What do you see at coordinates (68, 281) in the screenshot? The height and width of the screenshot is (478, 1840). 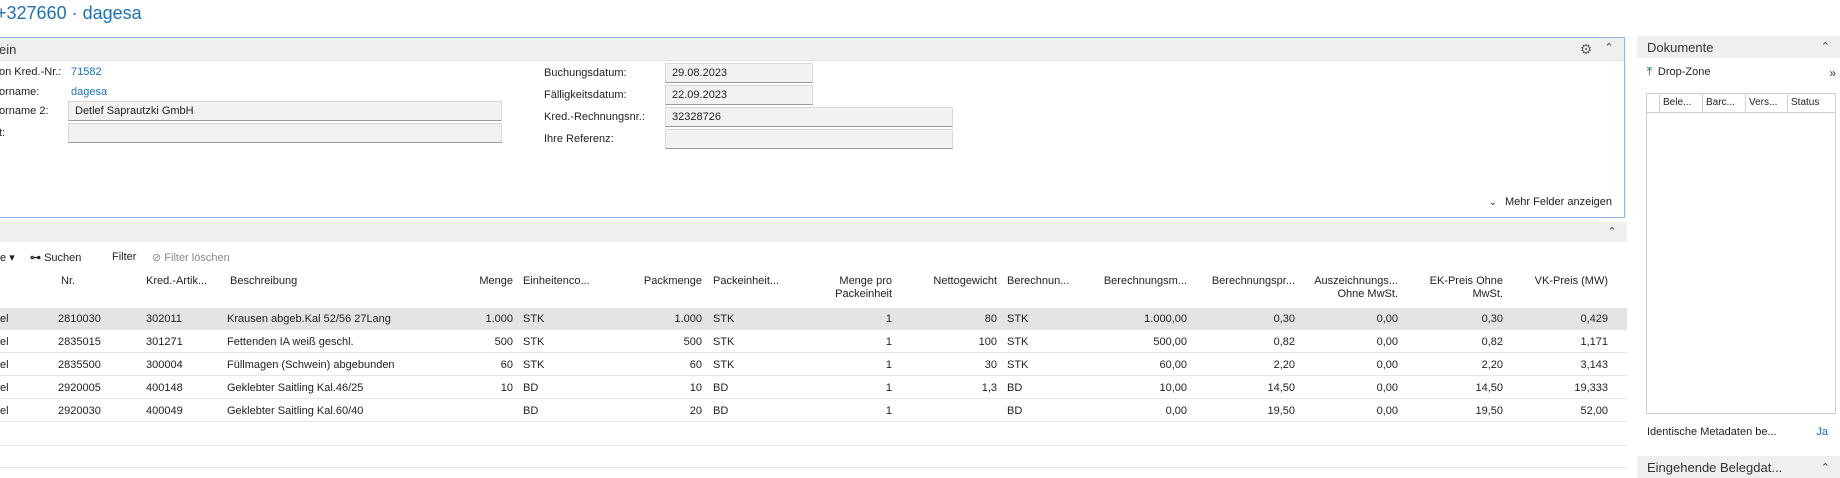 I see `col-no: Nr.` at bounding box center [68, 281].